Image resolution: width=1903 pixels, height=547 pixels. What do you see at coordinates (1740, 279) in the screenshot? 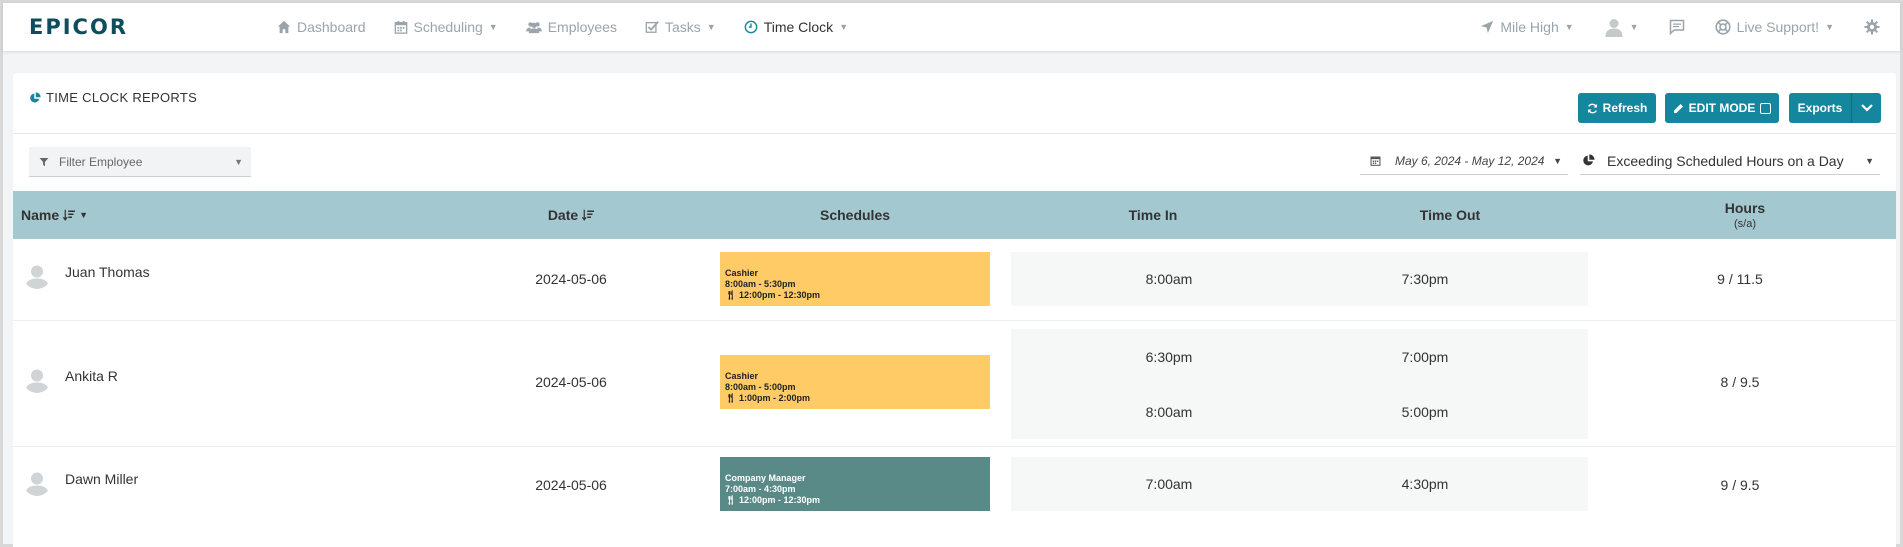
I see `hours-cell: 9 / 11.5` at bounding box center [1740, 279].